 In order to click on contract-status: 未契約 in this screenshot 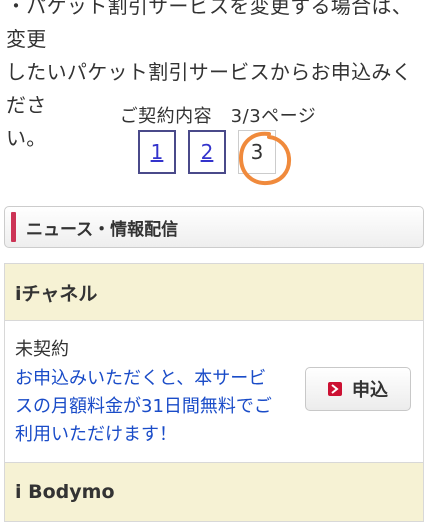, I will do `click(42, 349)`.